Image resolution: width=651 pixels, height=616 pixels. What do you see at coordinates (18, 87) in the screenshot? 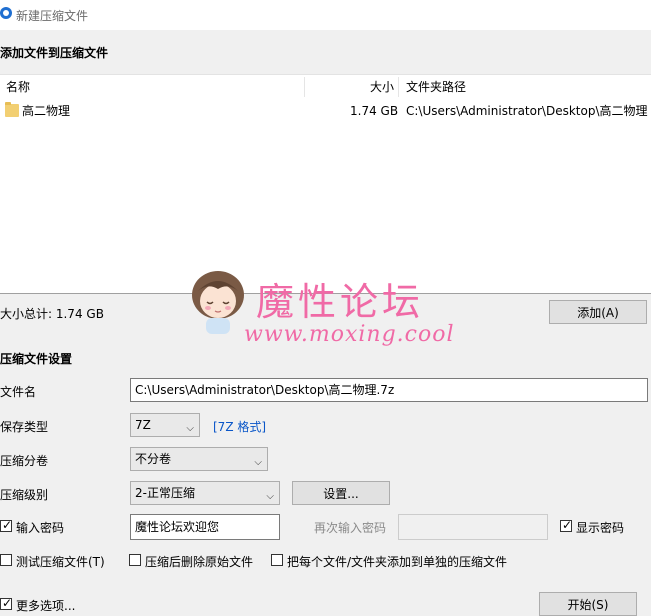
I see `column-header-name: 名称` at bounding box center [18, 87].